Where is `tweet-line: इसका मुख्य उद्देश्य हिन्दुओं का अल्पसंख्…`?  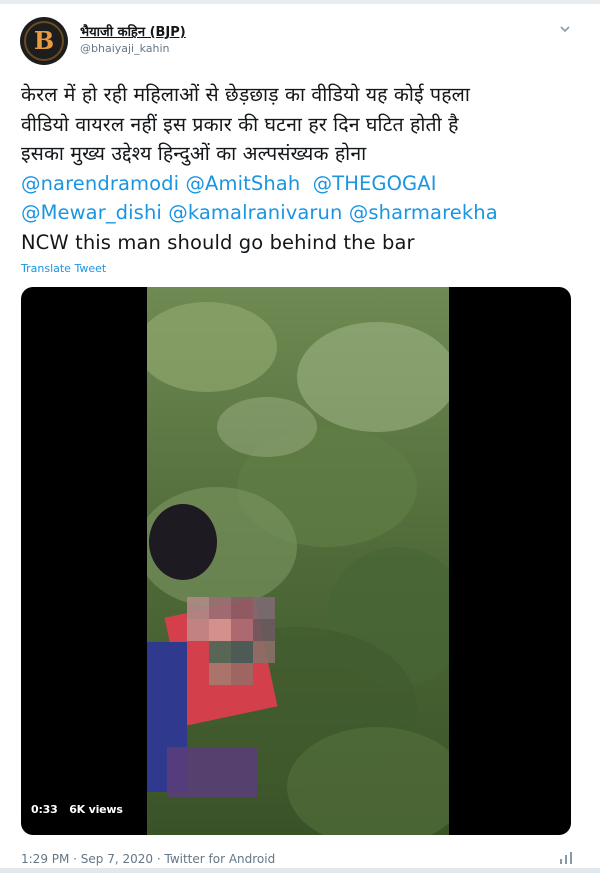 tweet-line: इसका मुख्य उद्देश्य हिन्दुओं का अल्पसंख्… is located at coordinates (194, 153).